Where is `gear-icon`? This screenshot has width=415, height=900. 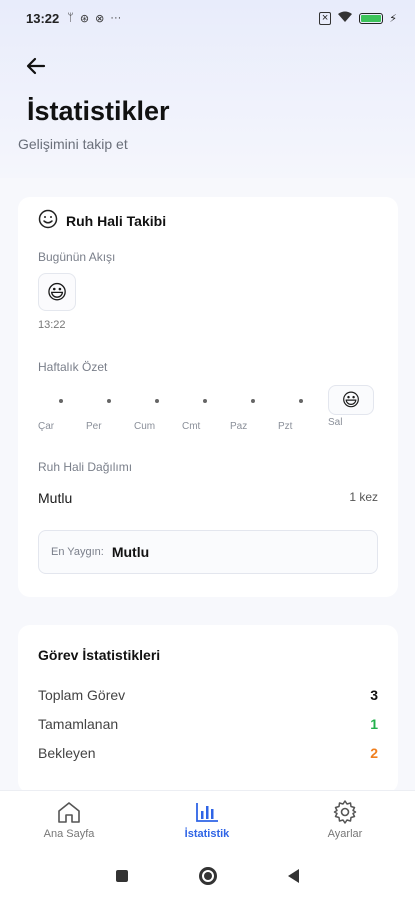
gear-icon is located at coordinates (345, 812).